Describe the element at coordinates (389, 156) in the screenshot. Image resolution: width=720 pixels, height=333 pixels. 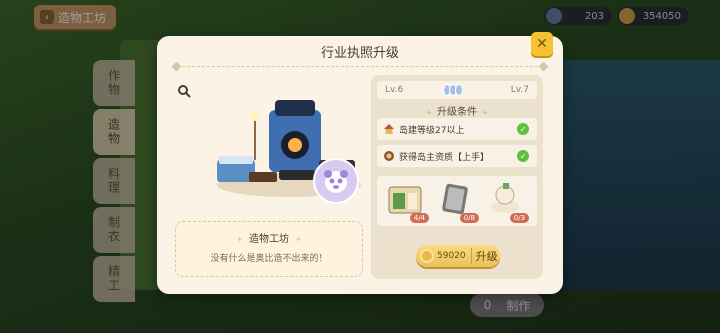
I see `medal-icon` at that location.